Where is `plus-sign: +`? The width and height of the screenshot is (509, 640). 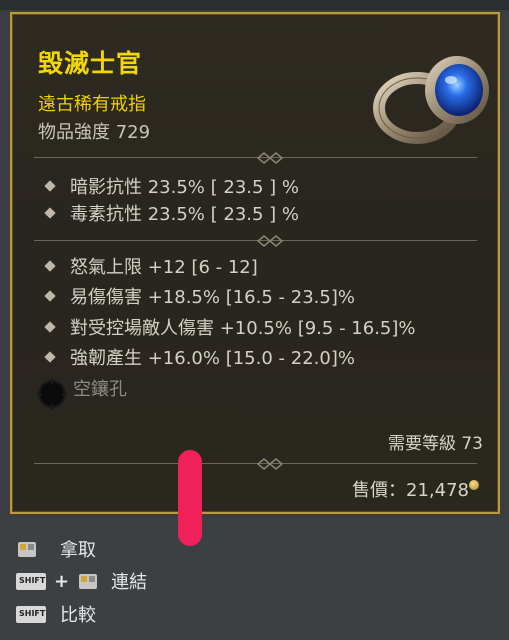 plus-sign: + is located at coordinates (62, 581).